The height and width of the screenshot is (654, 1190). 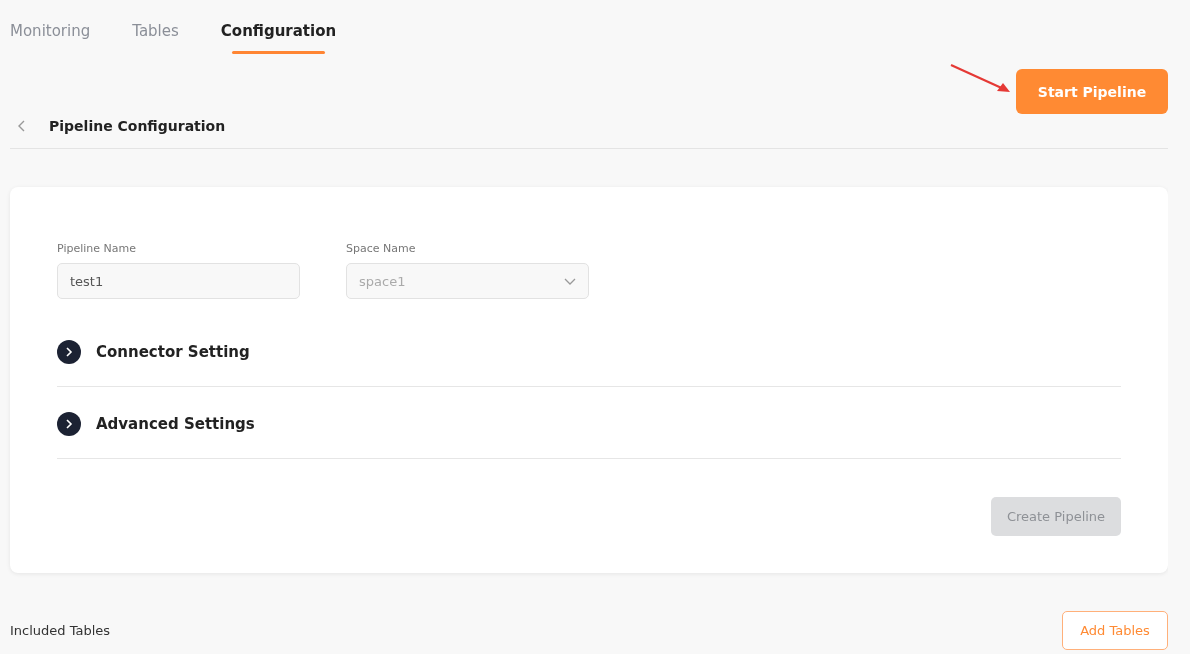 What do you see at coordinates (155, 39) in the screenshot?
I see `tab: Tables` at bounding box center [155, 39].